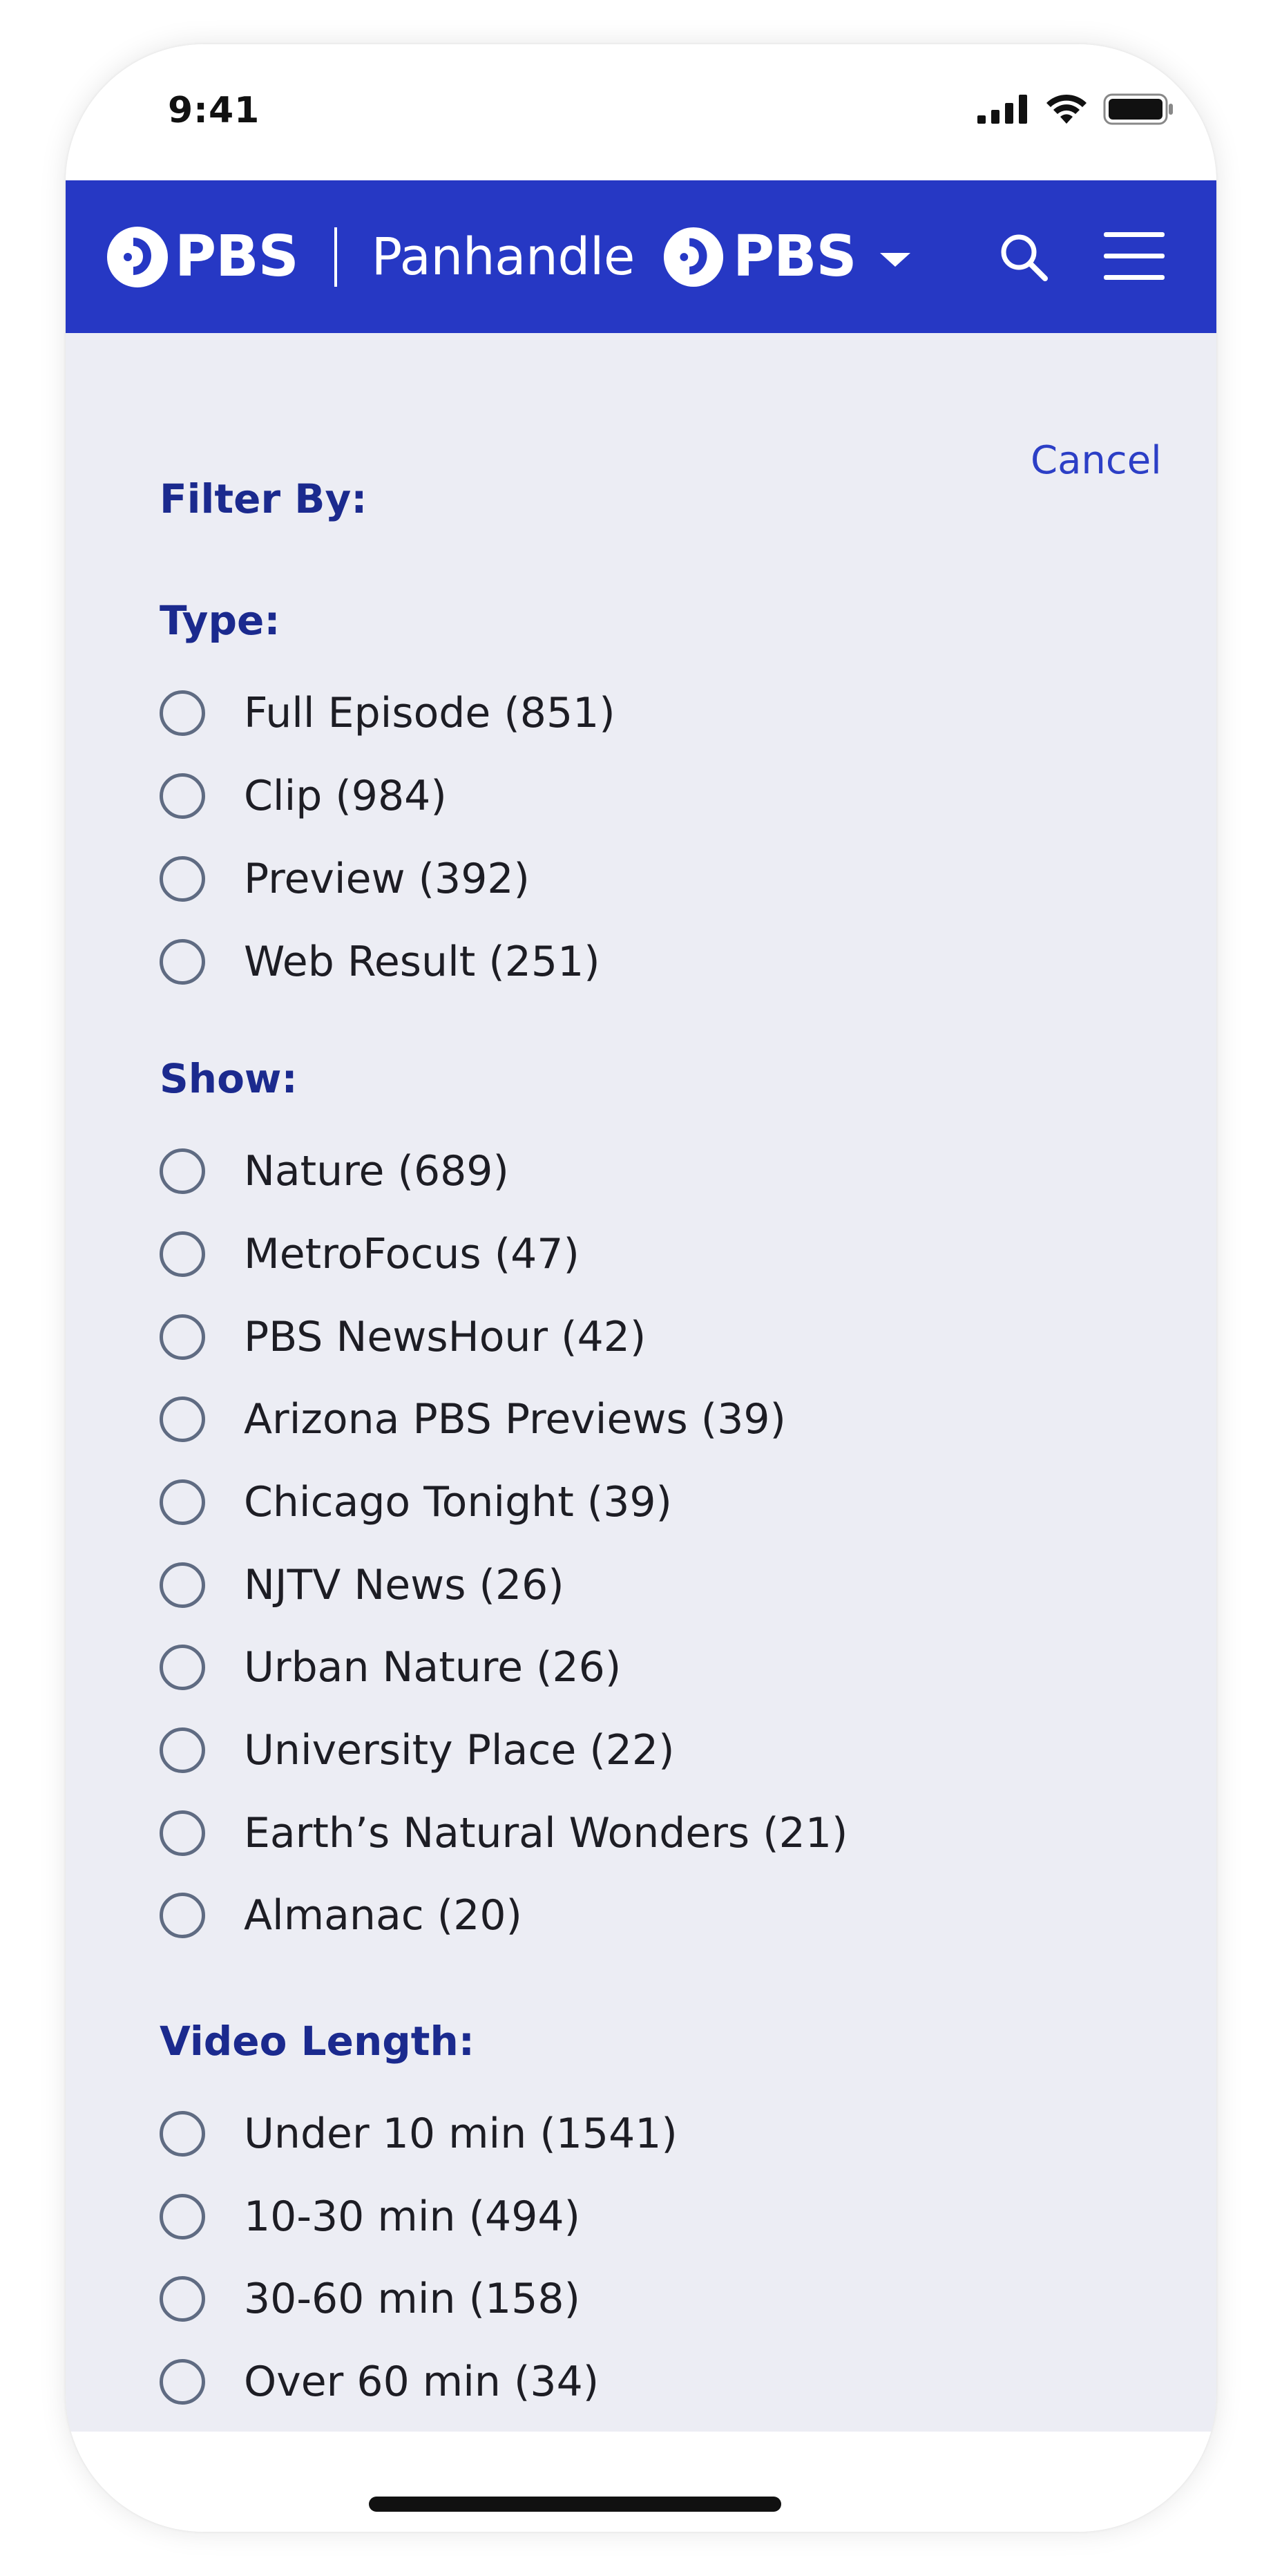  What do you see at coordinates (641, 112) in the screenshot?
I see `status-bar: 9:41` at bounding box center [641, 112].